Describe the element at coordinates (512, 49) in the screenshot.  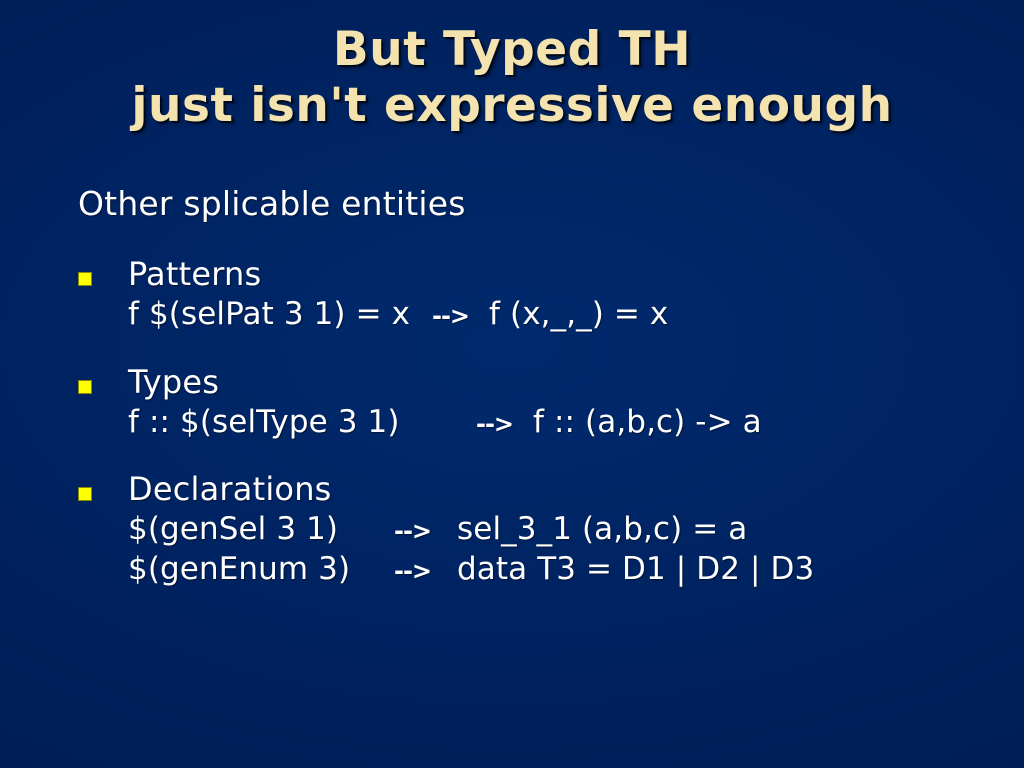
I see `slide-title-line-1: But Typed TH` at that location.